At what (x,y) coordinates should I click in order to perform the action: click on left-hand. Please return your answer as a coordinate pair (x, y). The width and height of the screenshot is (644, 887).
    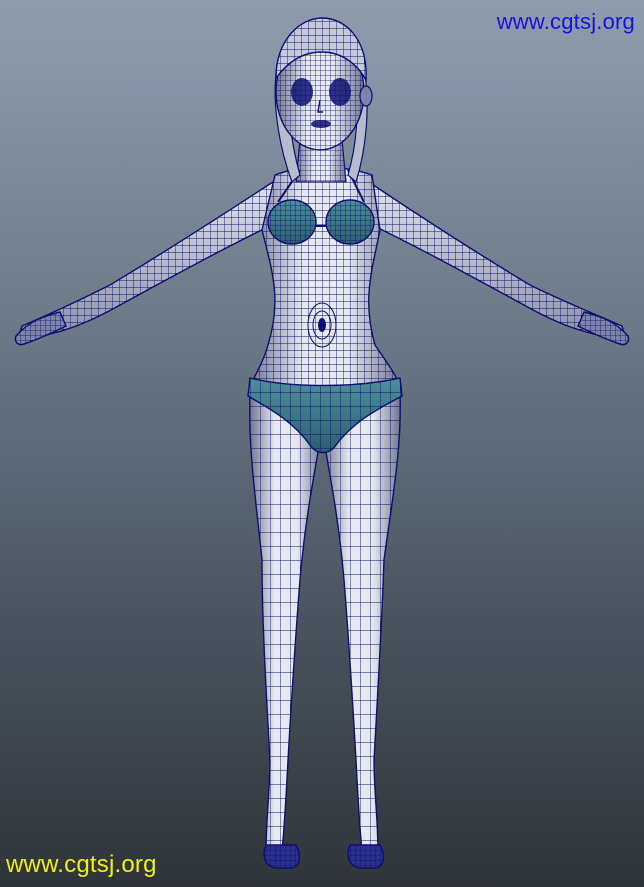
    Looking at the image, I should click on (40, 328).